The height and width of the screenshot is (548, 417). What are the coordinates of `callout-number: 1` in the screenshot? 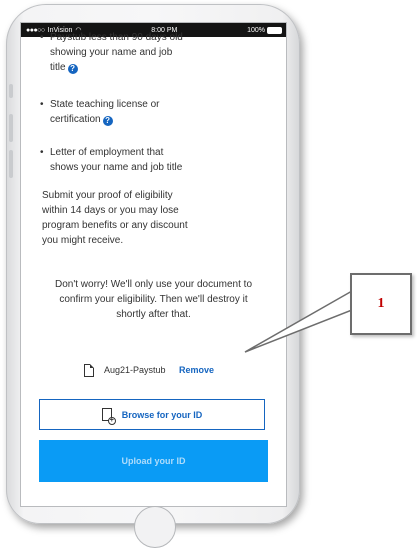 It's located at (381, 303).